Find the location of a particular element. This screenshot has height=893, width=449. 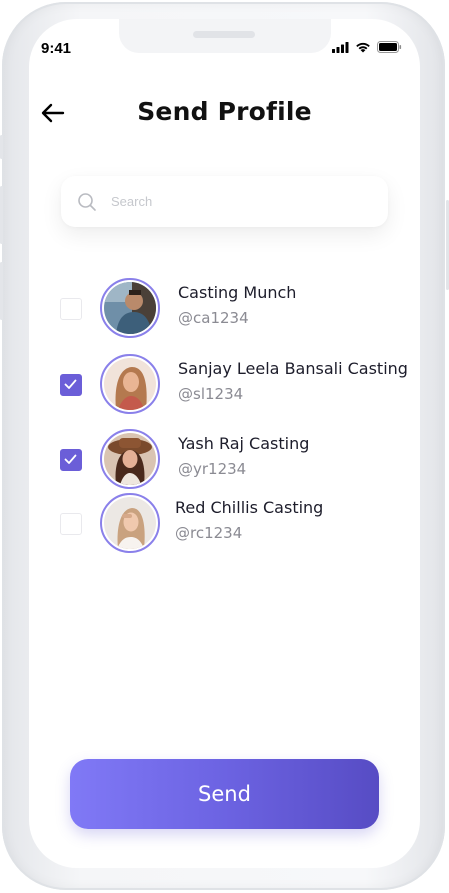

notch is located at coordinates (225, 36).